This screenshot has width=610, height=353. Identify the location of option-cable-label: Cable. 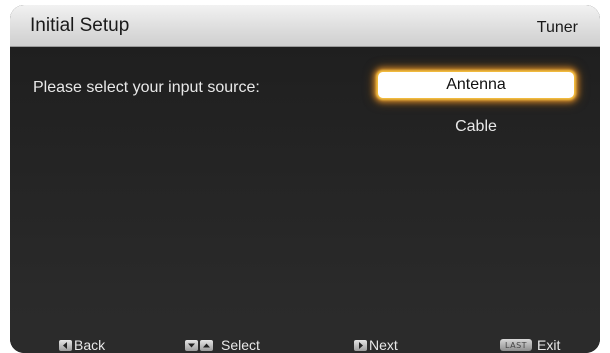
(476, 126).